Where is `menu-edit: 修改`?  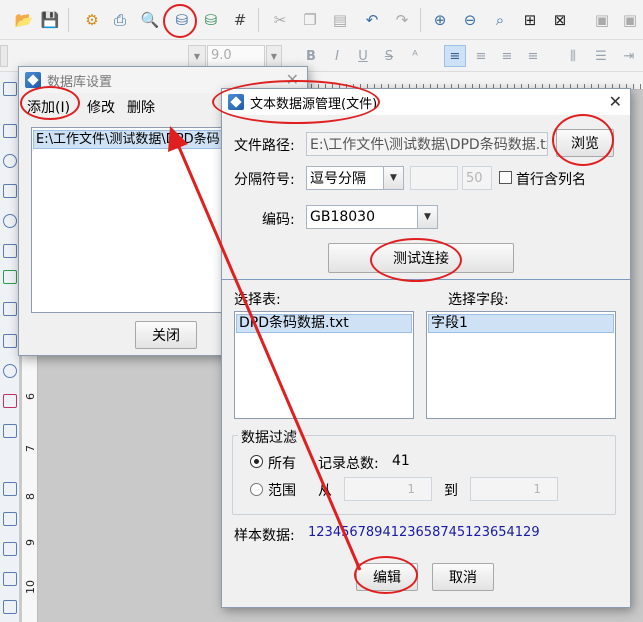 menu-edit: 修改 is located at coordinates (101, 107).